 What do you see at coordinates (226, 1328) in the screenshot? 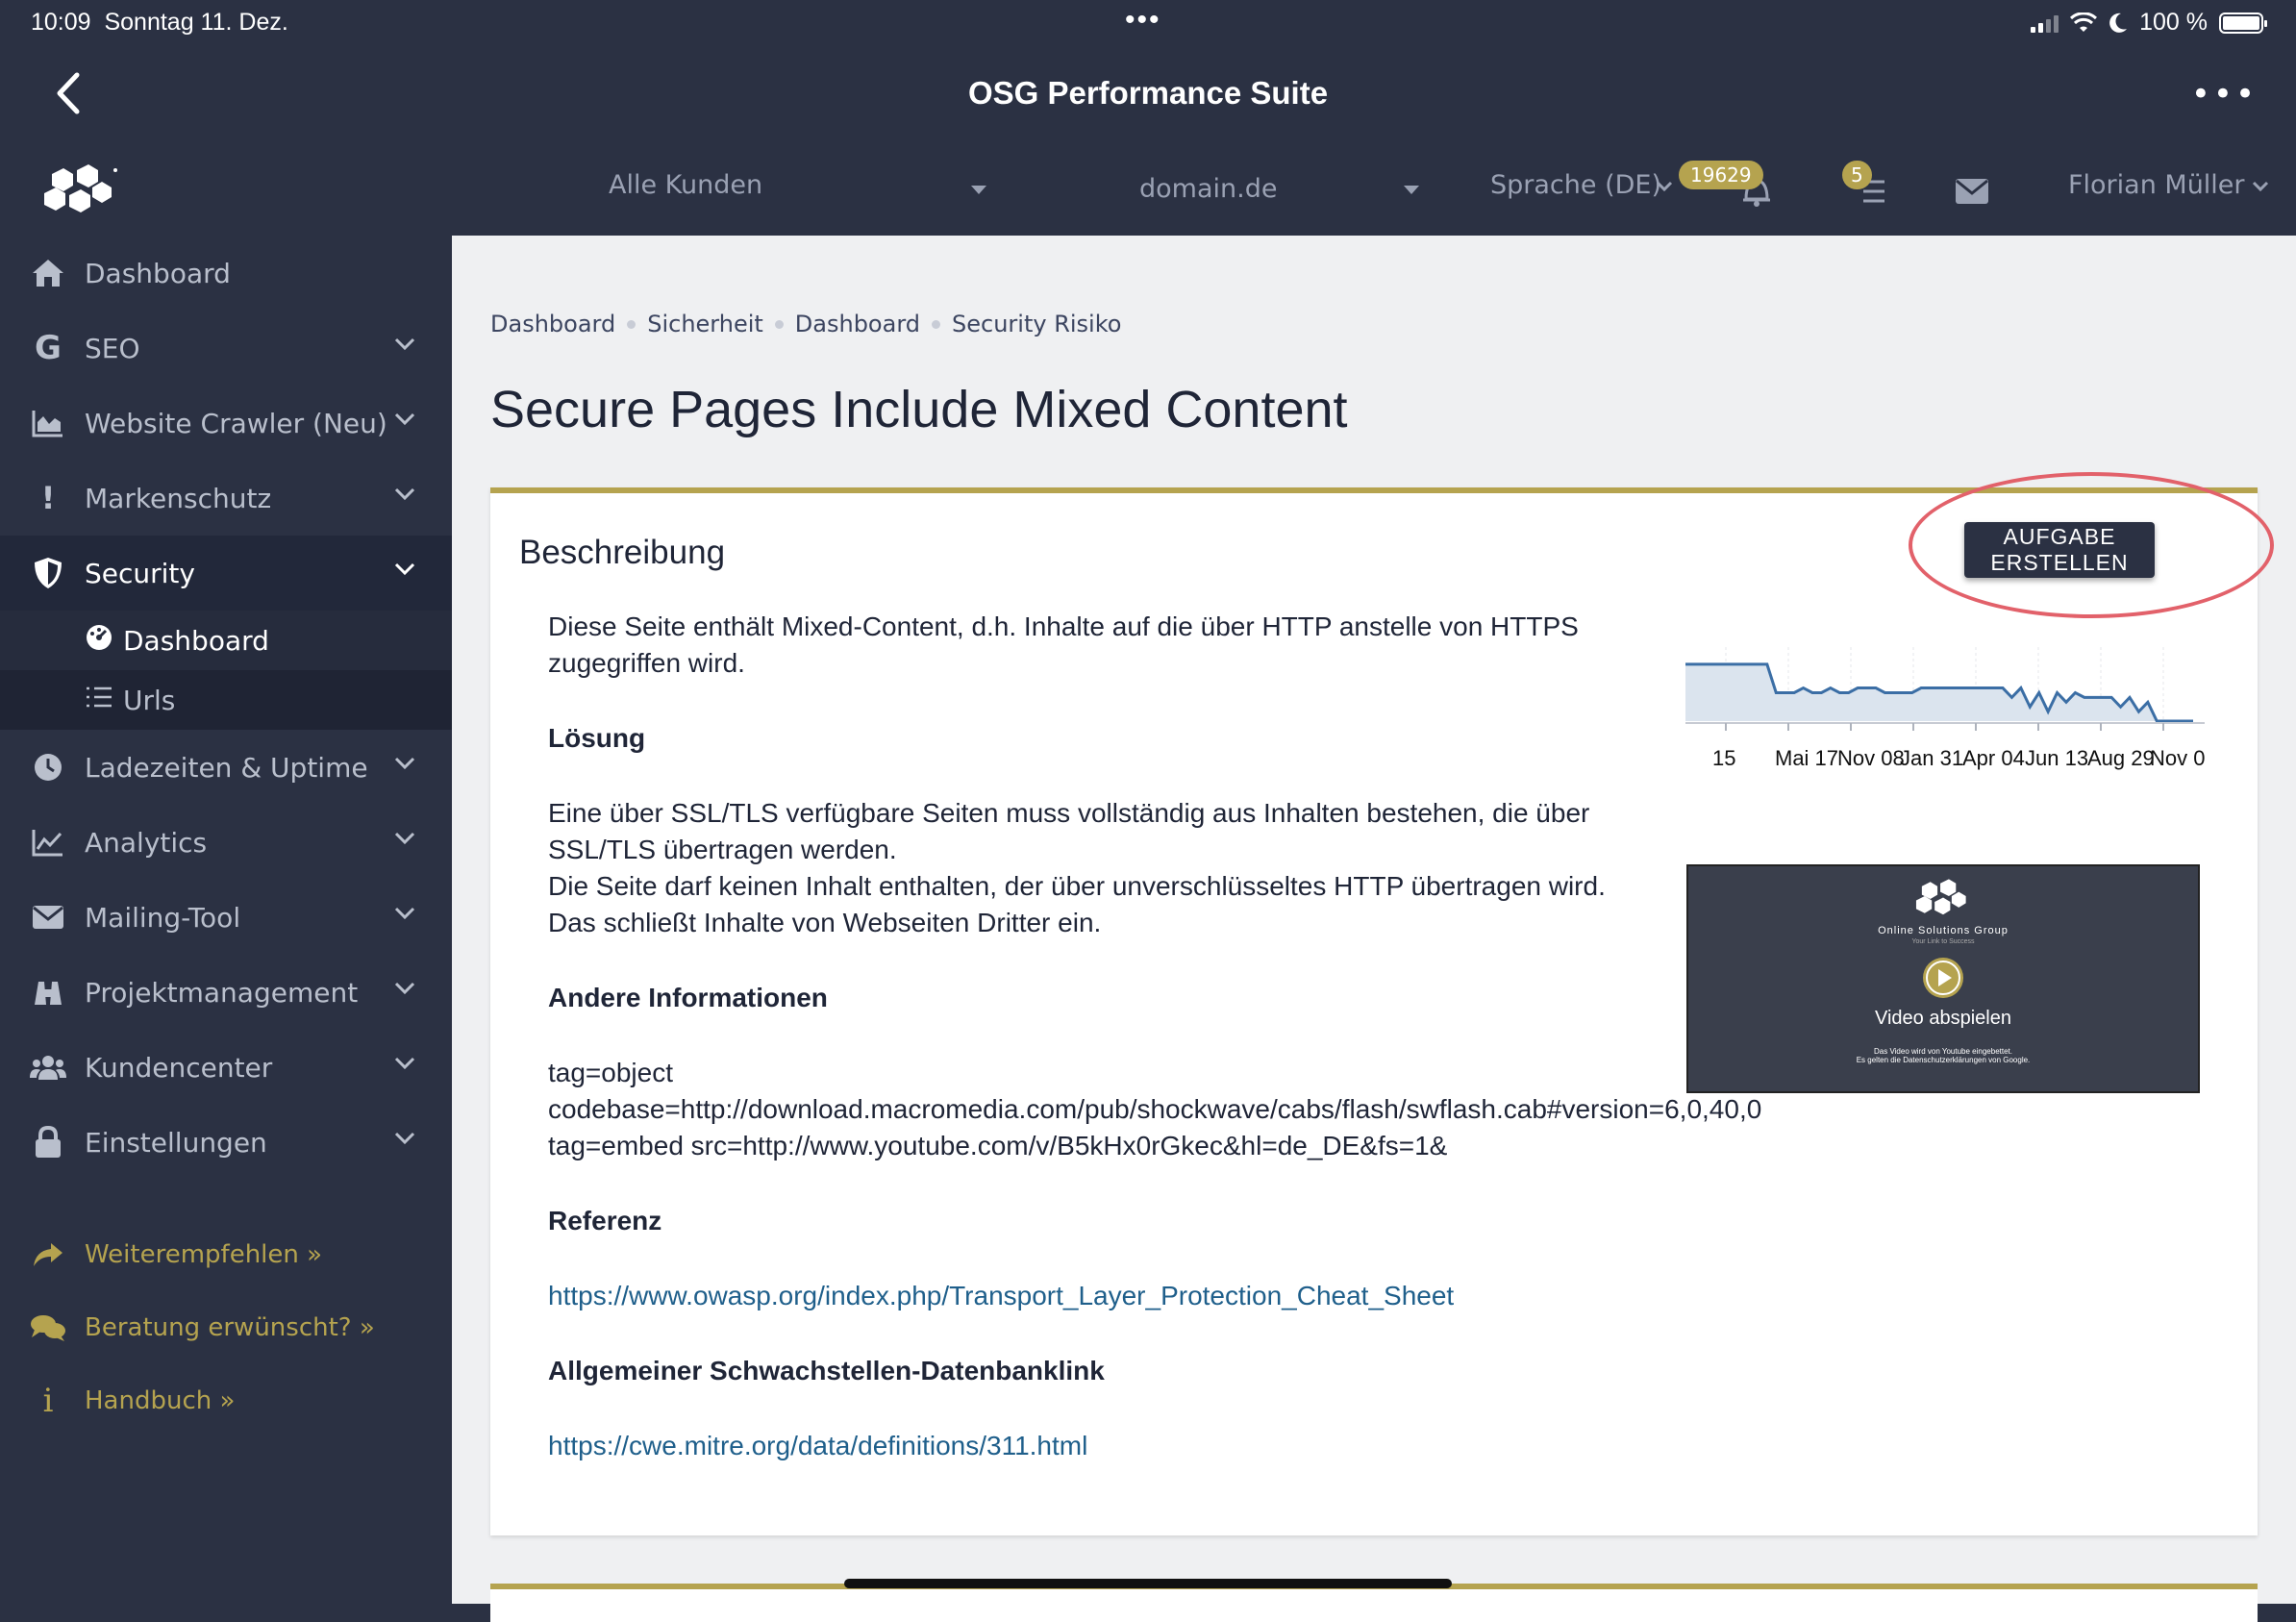
I see `link-beratung: Beratung erwünscht? »` at bounding box center [226, 1328].